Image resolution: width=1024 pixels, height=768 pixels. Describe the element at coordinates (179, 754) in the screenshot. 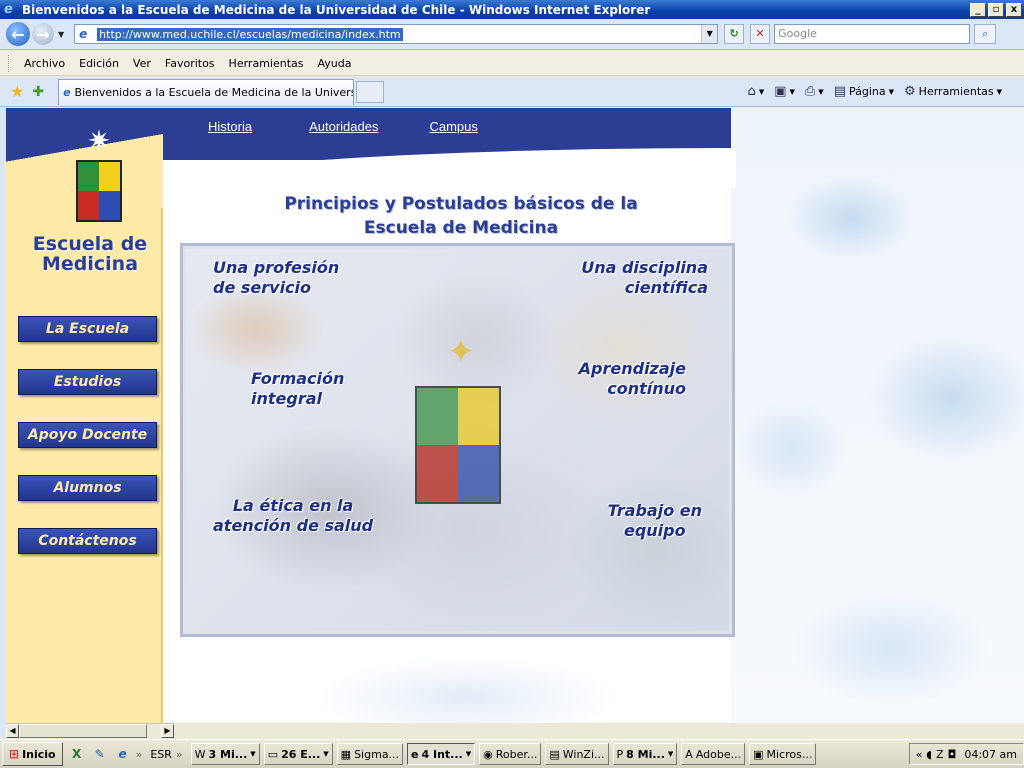

I see `toolbar-chevron-icon: »` at that location.